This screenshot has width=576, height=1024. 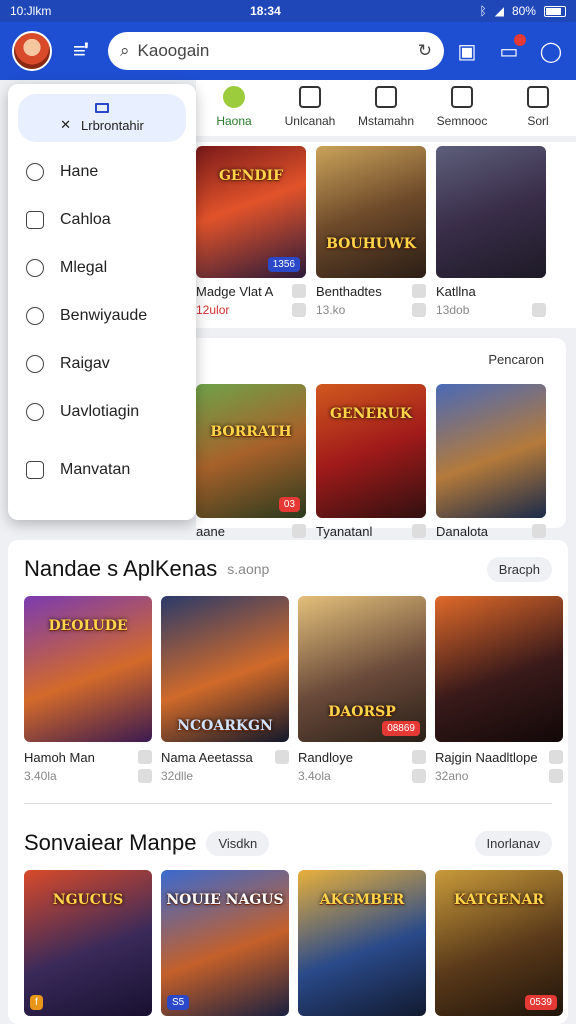 I want to click on game-card: NCOARKGN Nama Aeetassa 32dlle, so click(x=225, y=689).